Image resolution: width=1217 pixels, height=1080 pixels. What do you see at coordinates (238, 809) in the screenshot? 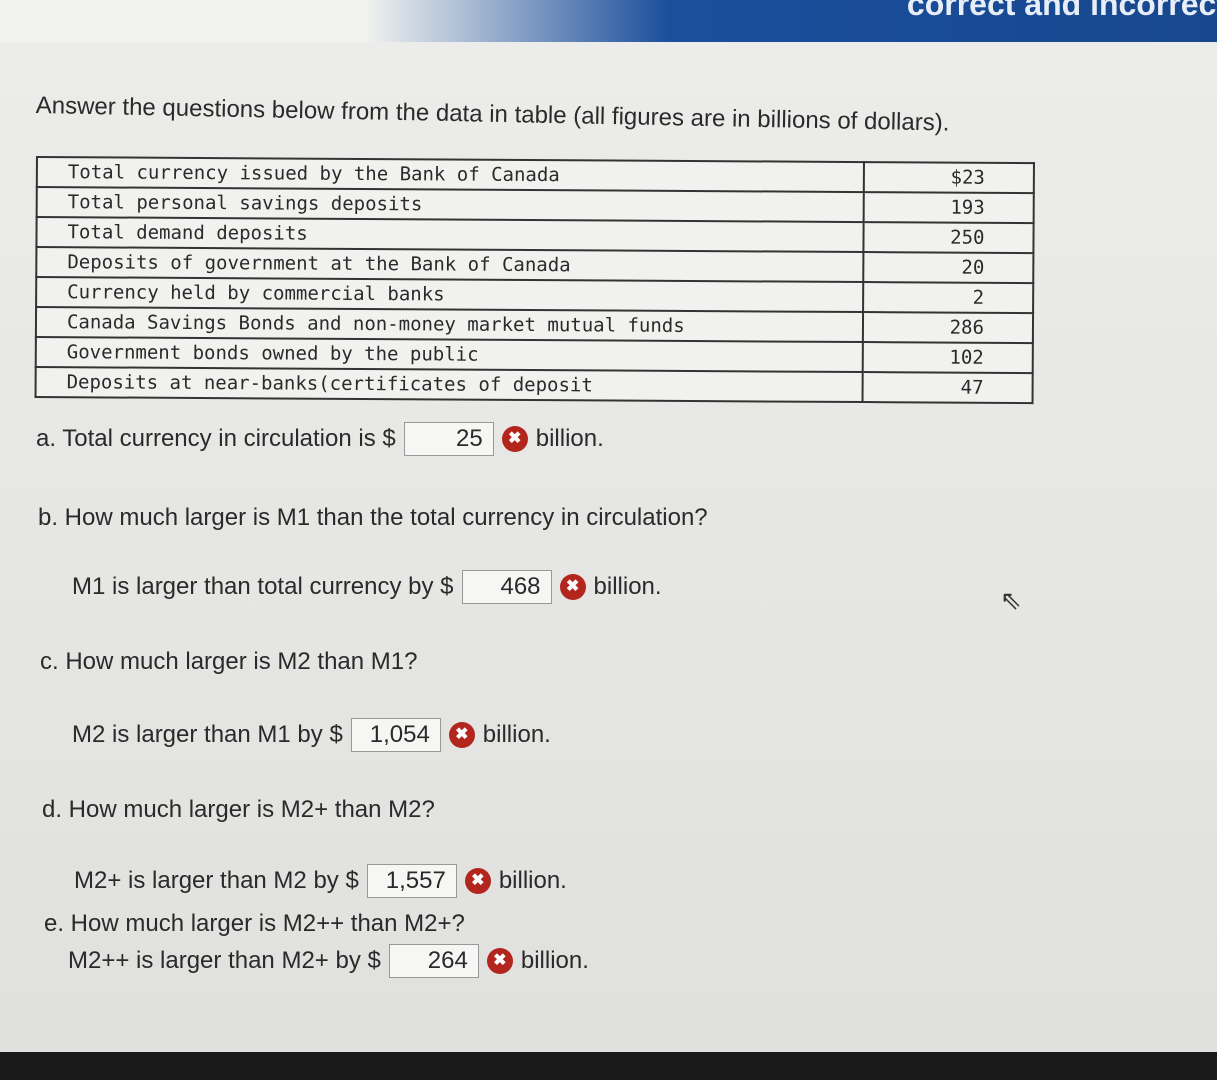
I see `question-d-text: d. How much larger is M2+ than M2?` at bounding box center [238, 809].